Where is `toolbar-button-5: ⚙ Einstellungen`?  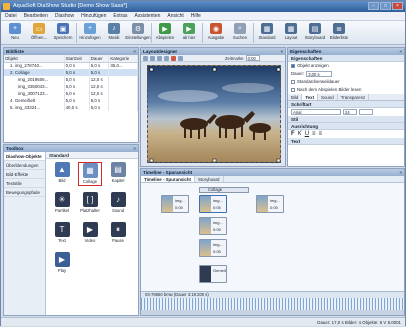 toolbar-button-5: ⚙ Einstellungen is located at coordinates (138, 33).